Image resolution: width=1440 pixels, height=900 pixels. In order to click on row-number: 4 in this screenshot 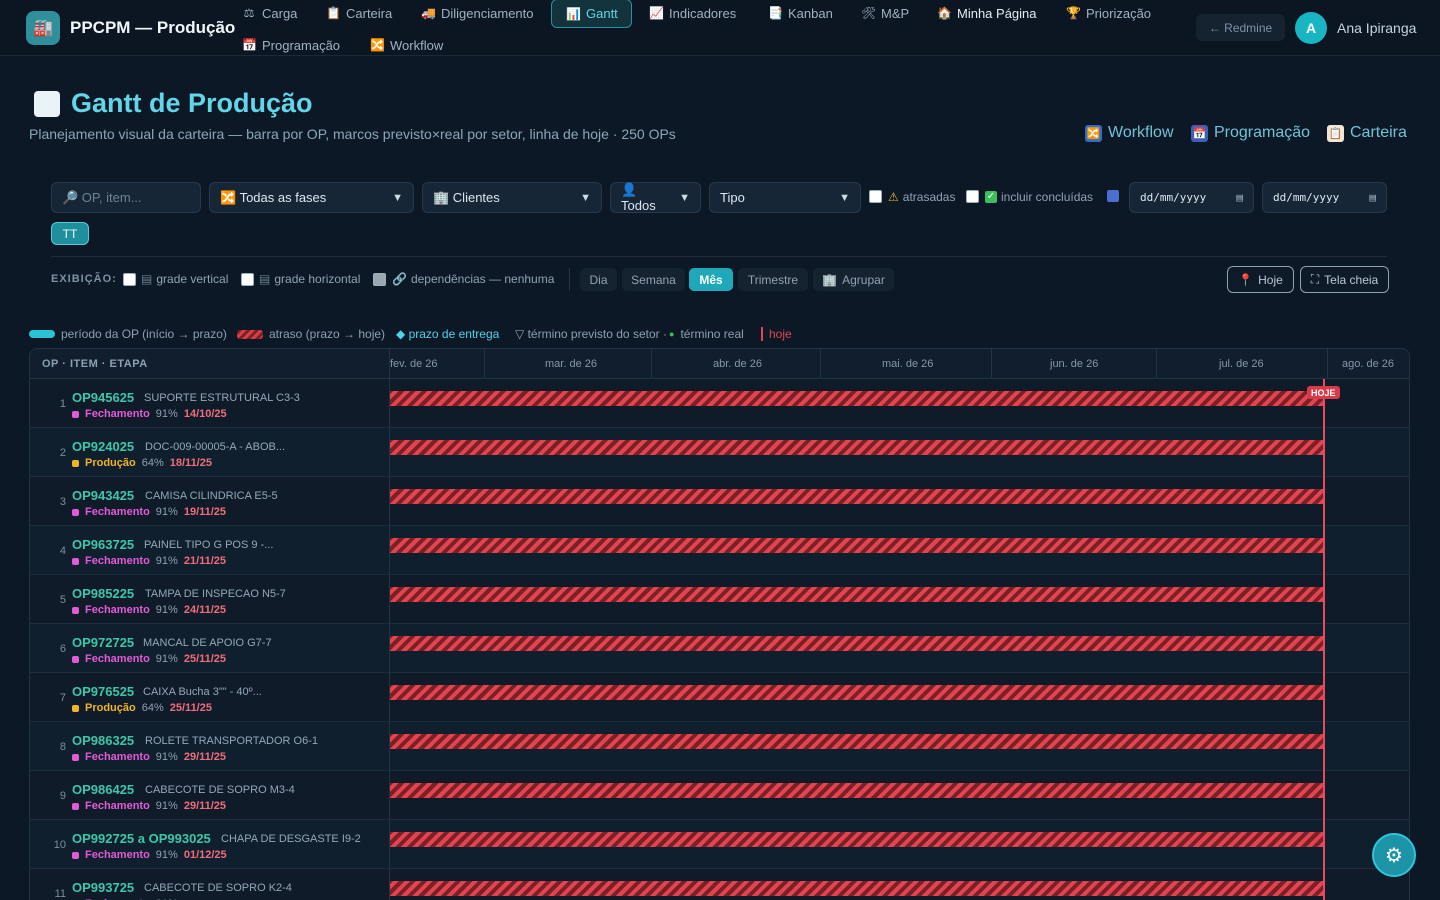, I will do `click(62, 551)`.